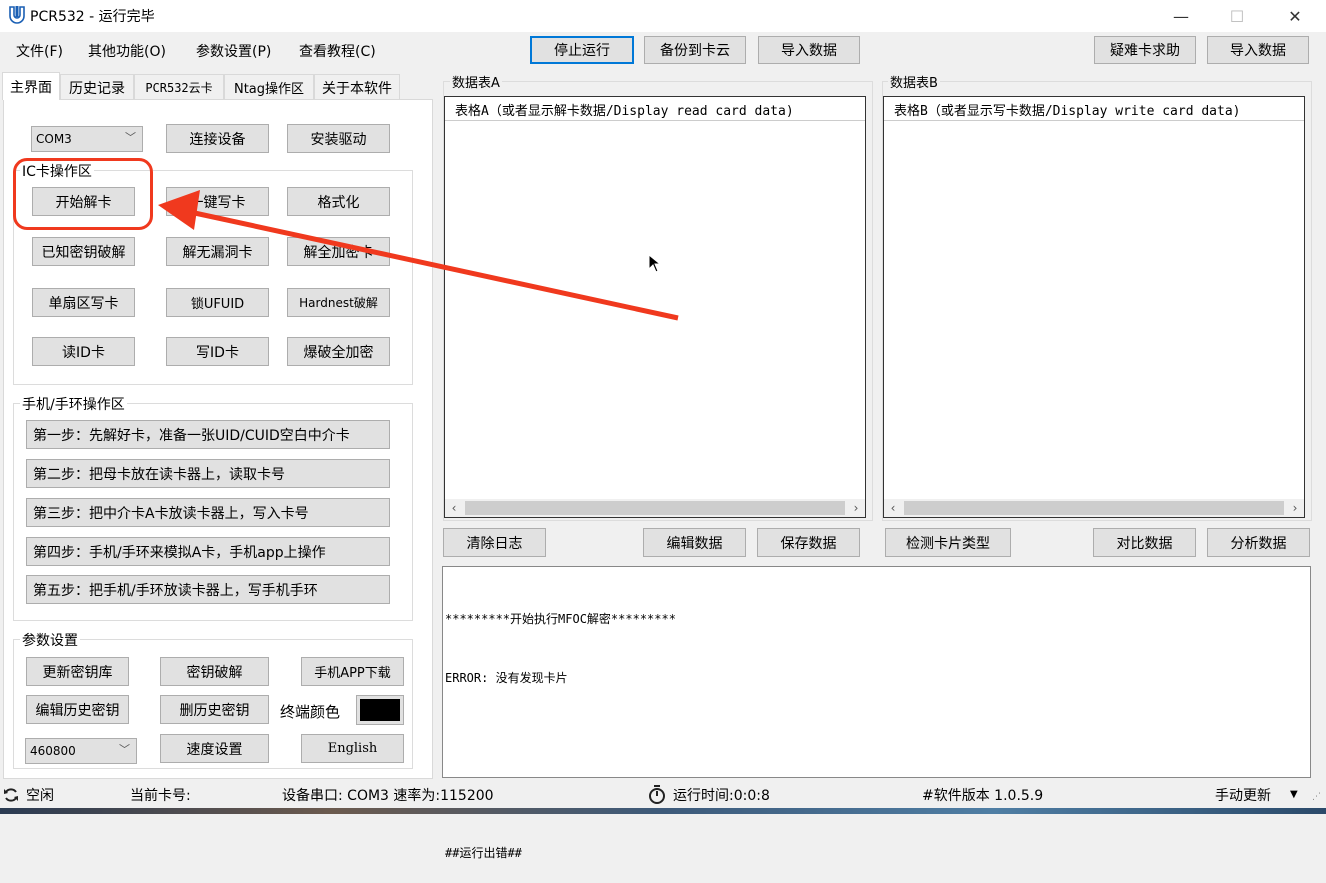 This screenshot has width=1326, height=883. What do you see at coordinates (73, 404) in the screenshot?
I see `phone-group-label: 手机/手环操作区` at bounding box center [73, 404].